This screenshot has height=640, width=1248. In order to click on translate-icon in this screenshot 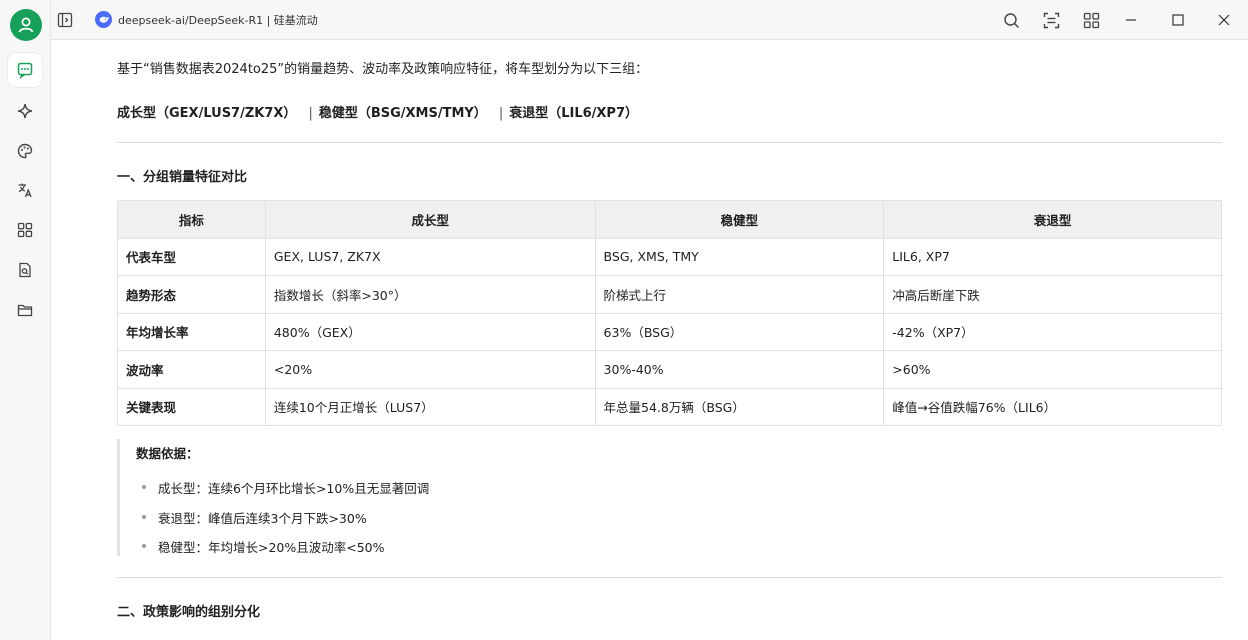, I will do `click(25, 190)`.